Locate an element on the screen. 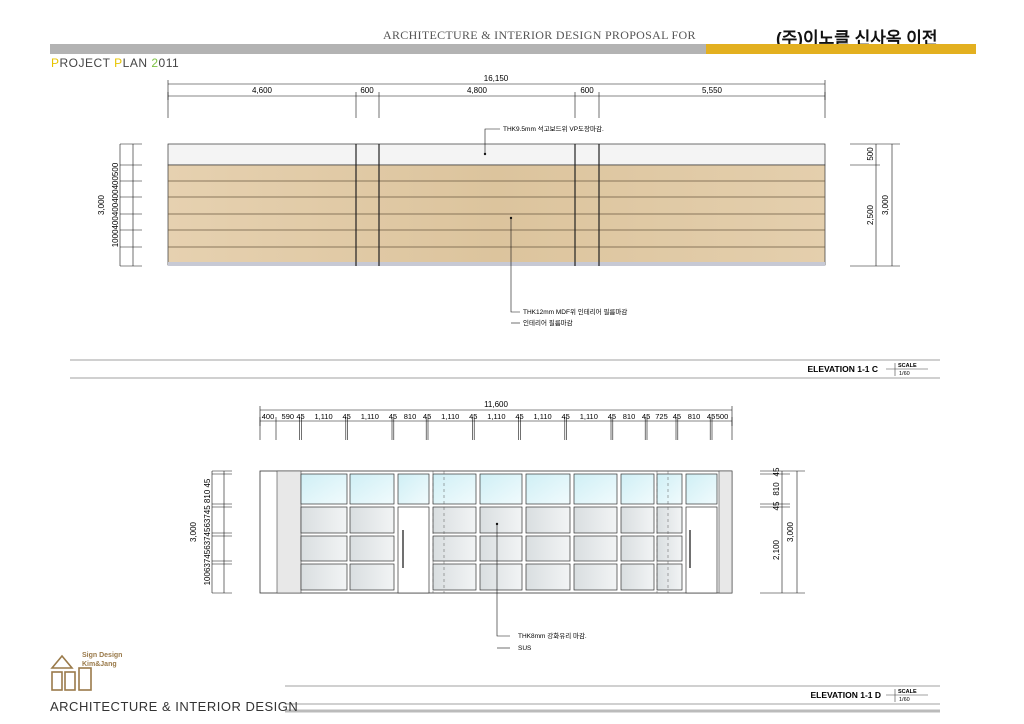 Image resolution: width=1024 pixels, height=724 pixels. c-left-stack: 1000400400400400500 is located at coordinates (115, 204).